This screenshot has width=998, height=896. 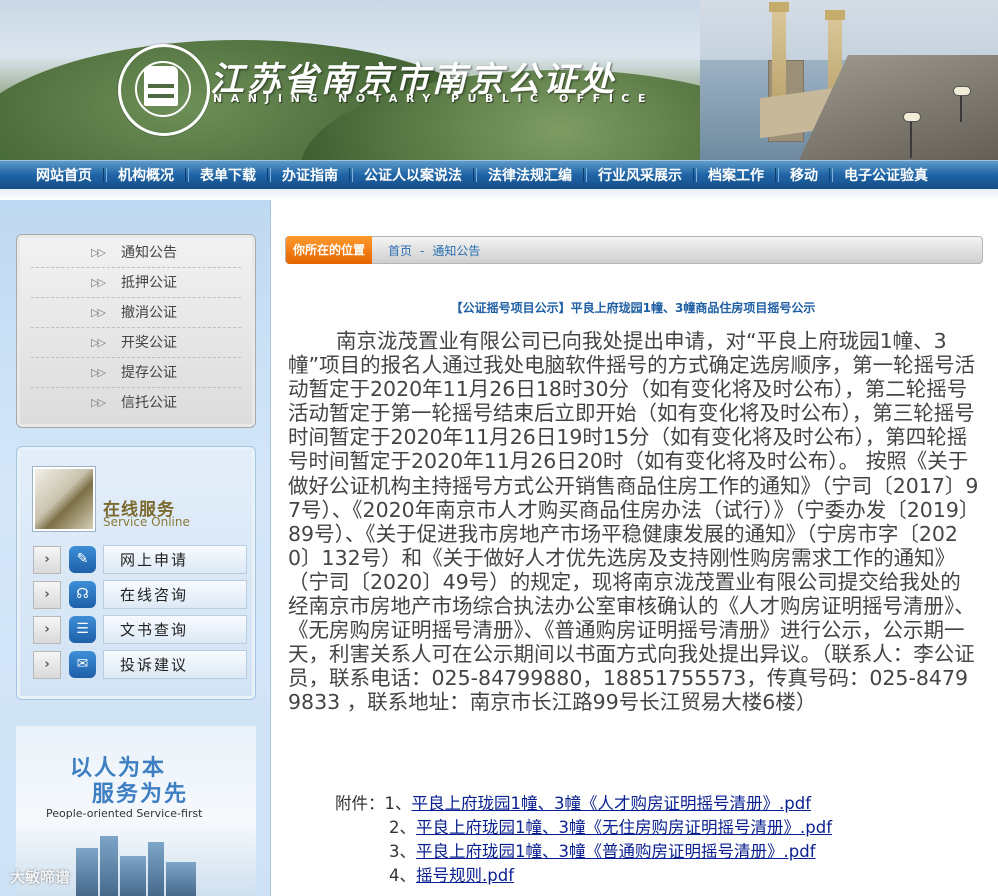 I want to click on service-row-complaint: › ✉ 投诉建议, so click(x=140, y=665).